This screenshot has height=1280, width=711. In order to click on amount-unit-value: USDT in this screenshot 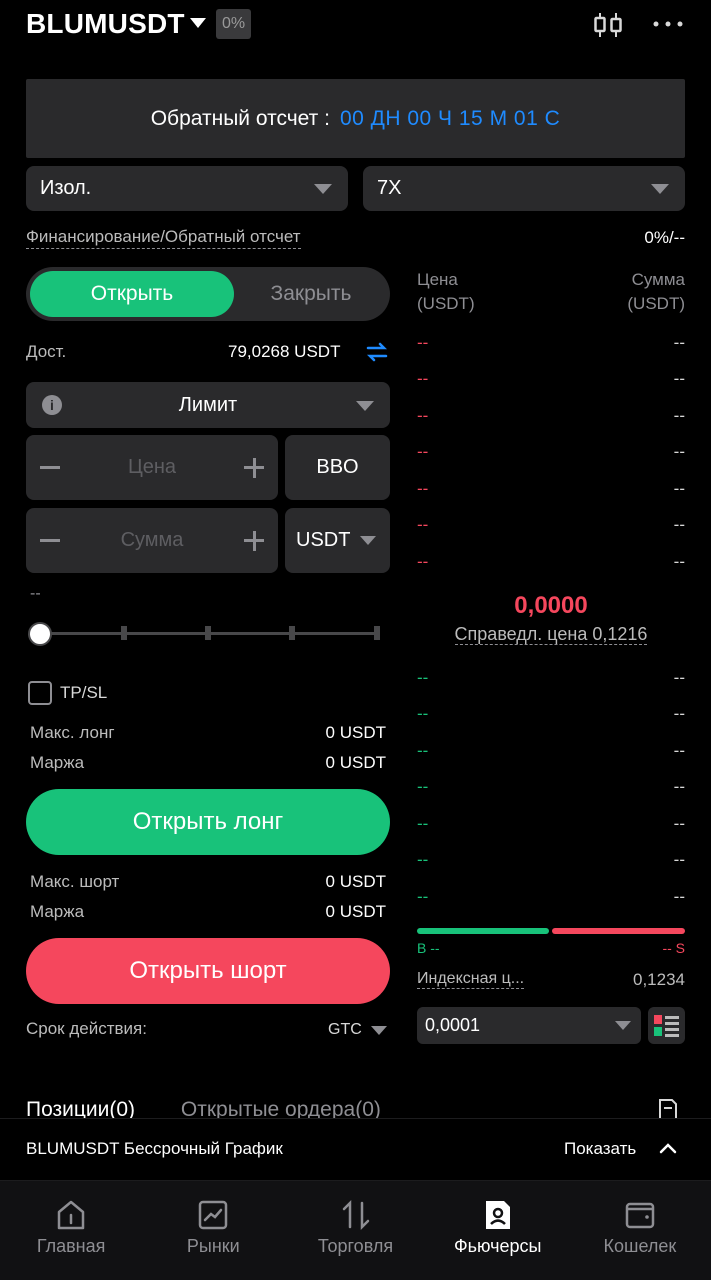, I will do `click(323, 540)`.